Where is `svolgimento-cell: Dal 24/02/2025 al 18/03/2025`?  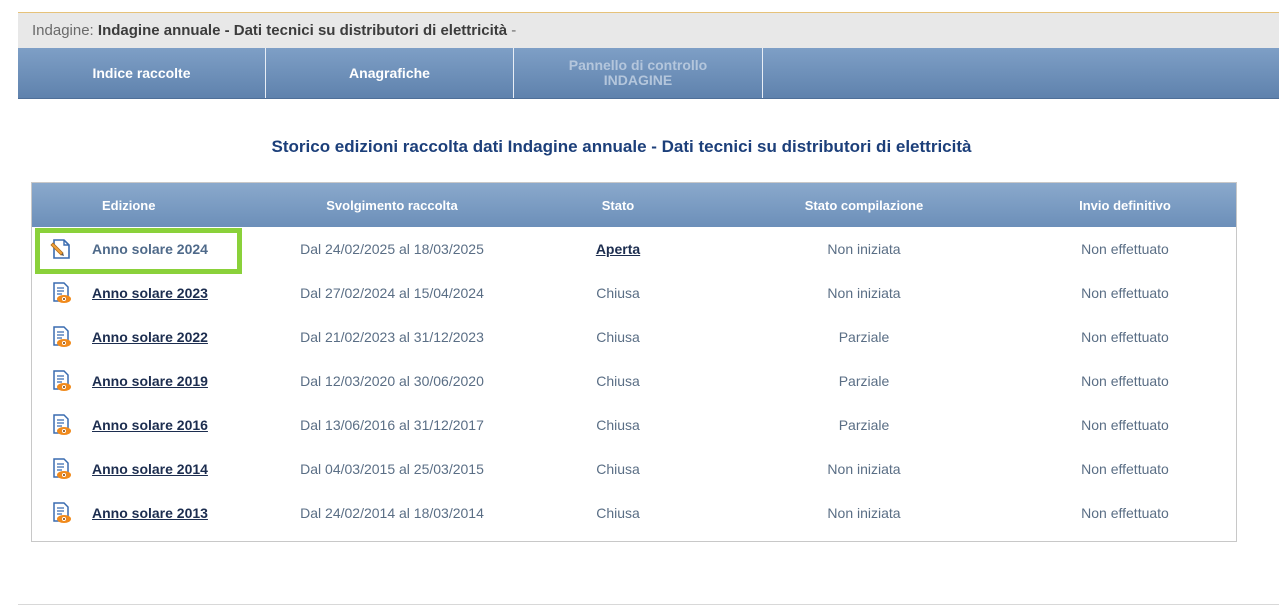
svolgimento-cell: Dal 24/02/2025 al 18/03/2025 is located at coordinates (392, 249).